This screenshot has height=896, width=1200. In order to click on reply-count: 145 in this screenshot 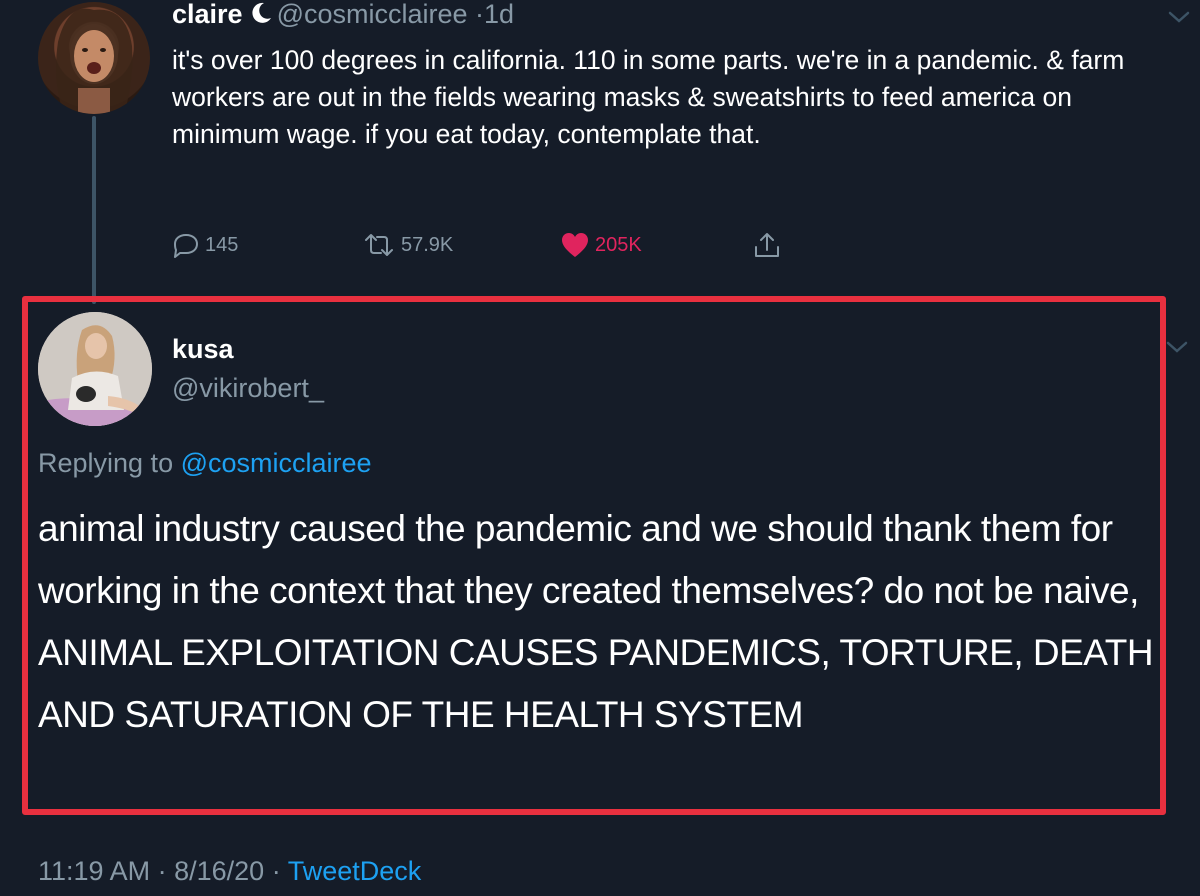, I will do `click(222, 244)`.